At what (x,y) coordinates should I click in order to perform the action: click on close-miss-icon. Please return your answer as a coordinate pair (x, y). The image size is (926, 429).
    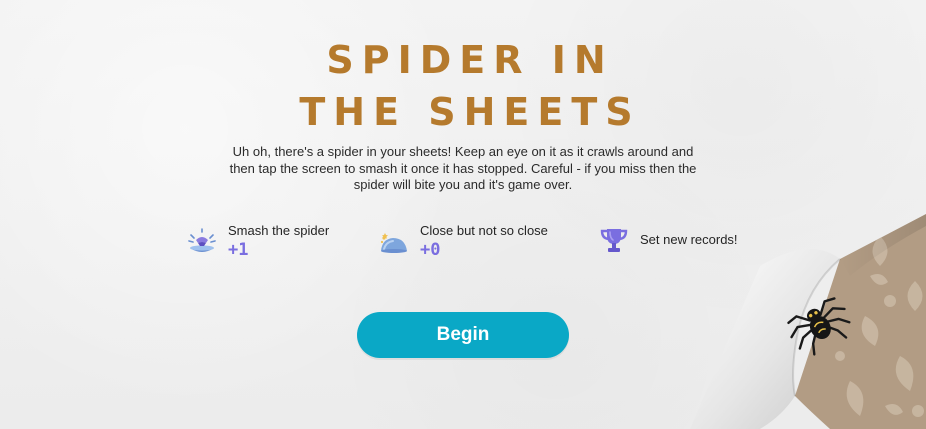
    Looking at the image, I should click on (393, 242).